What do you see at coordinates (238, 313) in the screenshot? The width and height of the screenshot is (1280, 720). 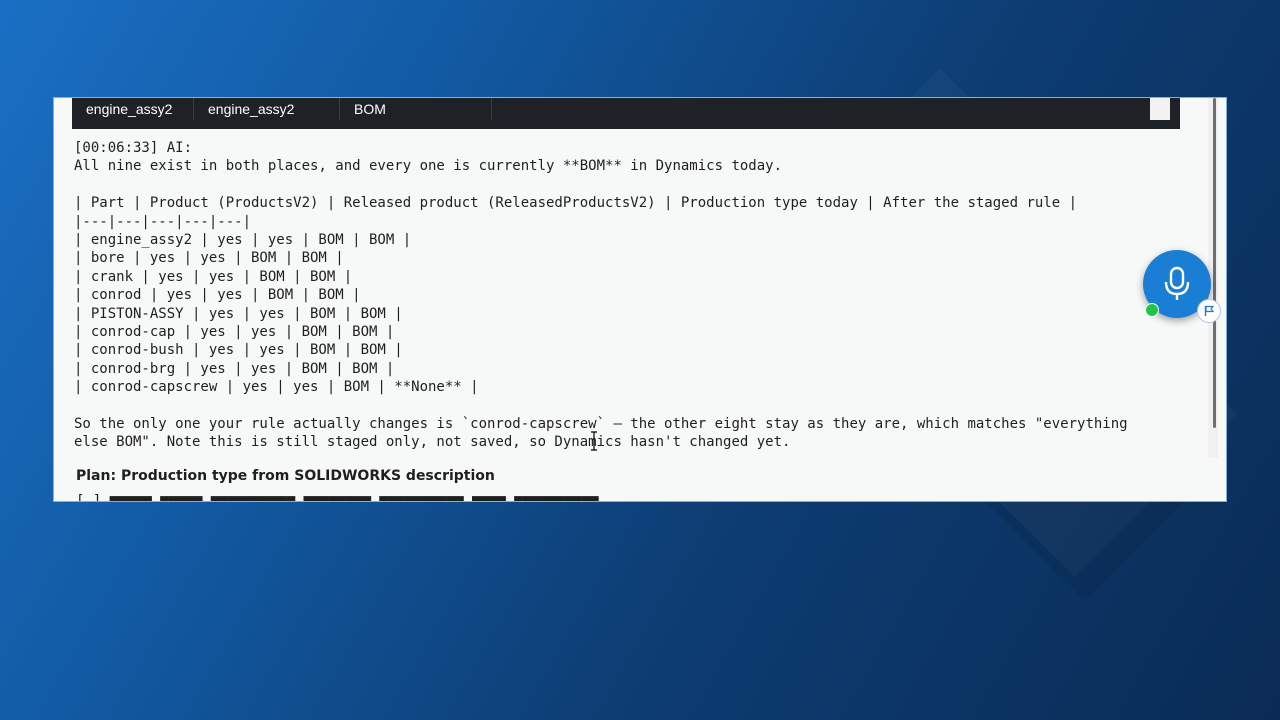 I see `markdown-table-row: | PISTON-ASSY | yes | yes | BOM | BOM |` at bounding box center [238, 313].